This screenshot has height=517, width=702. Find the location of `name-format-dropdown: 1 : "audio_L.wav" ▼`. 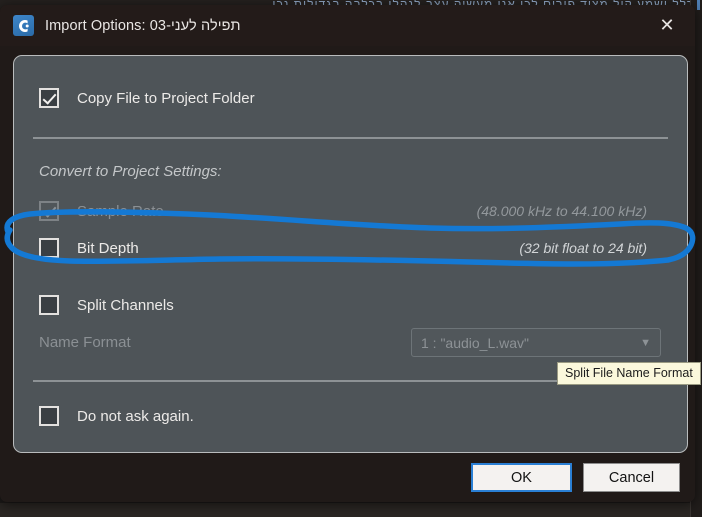

name-format-dropdown: 1 : "audio_L.wav" ▼ is located at coordinates (536, 342).